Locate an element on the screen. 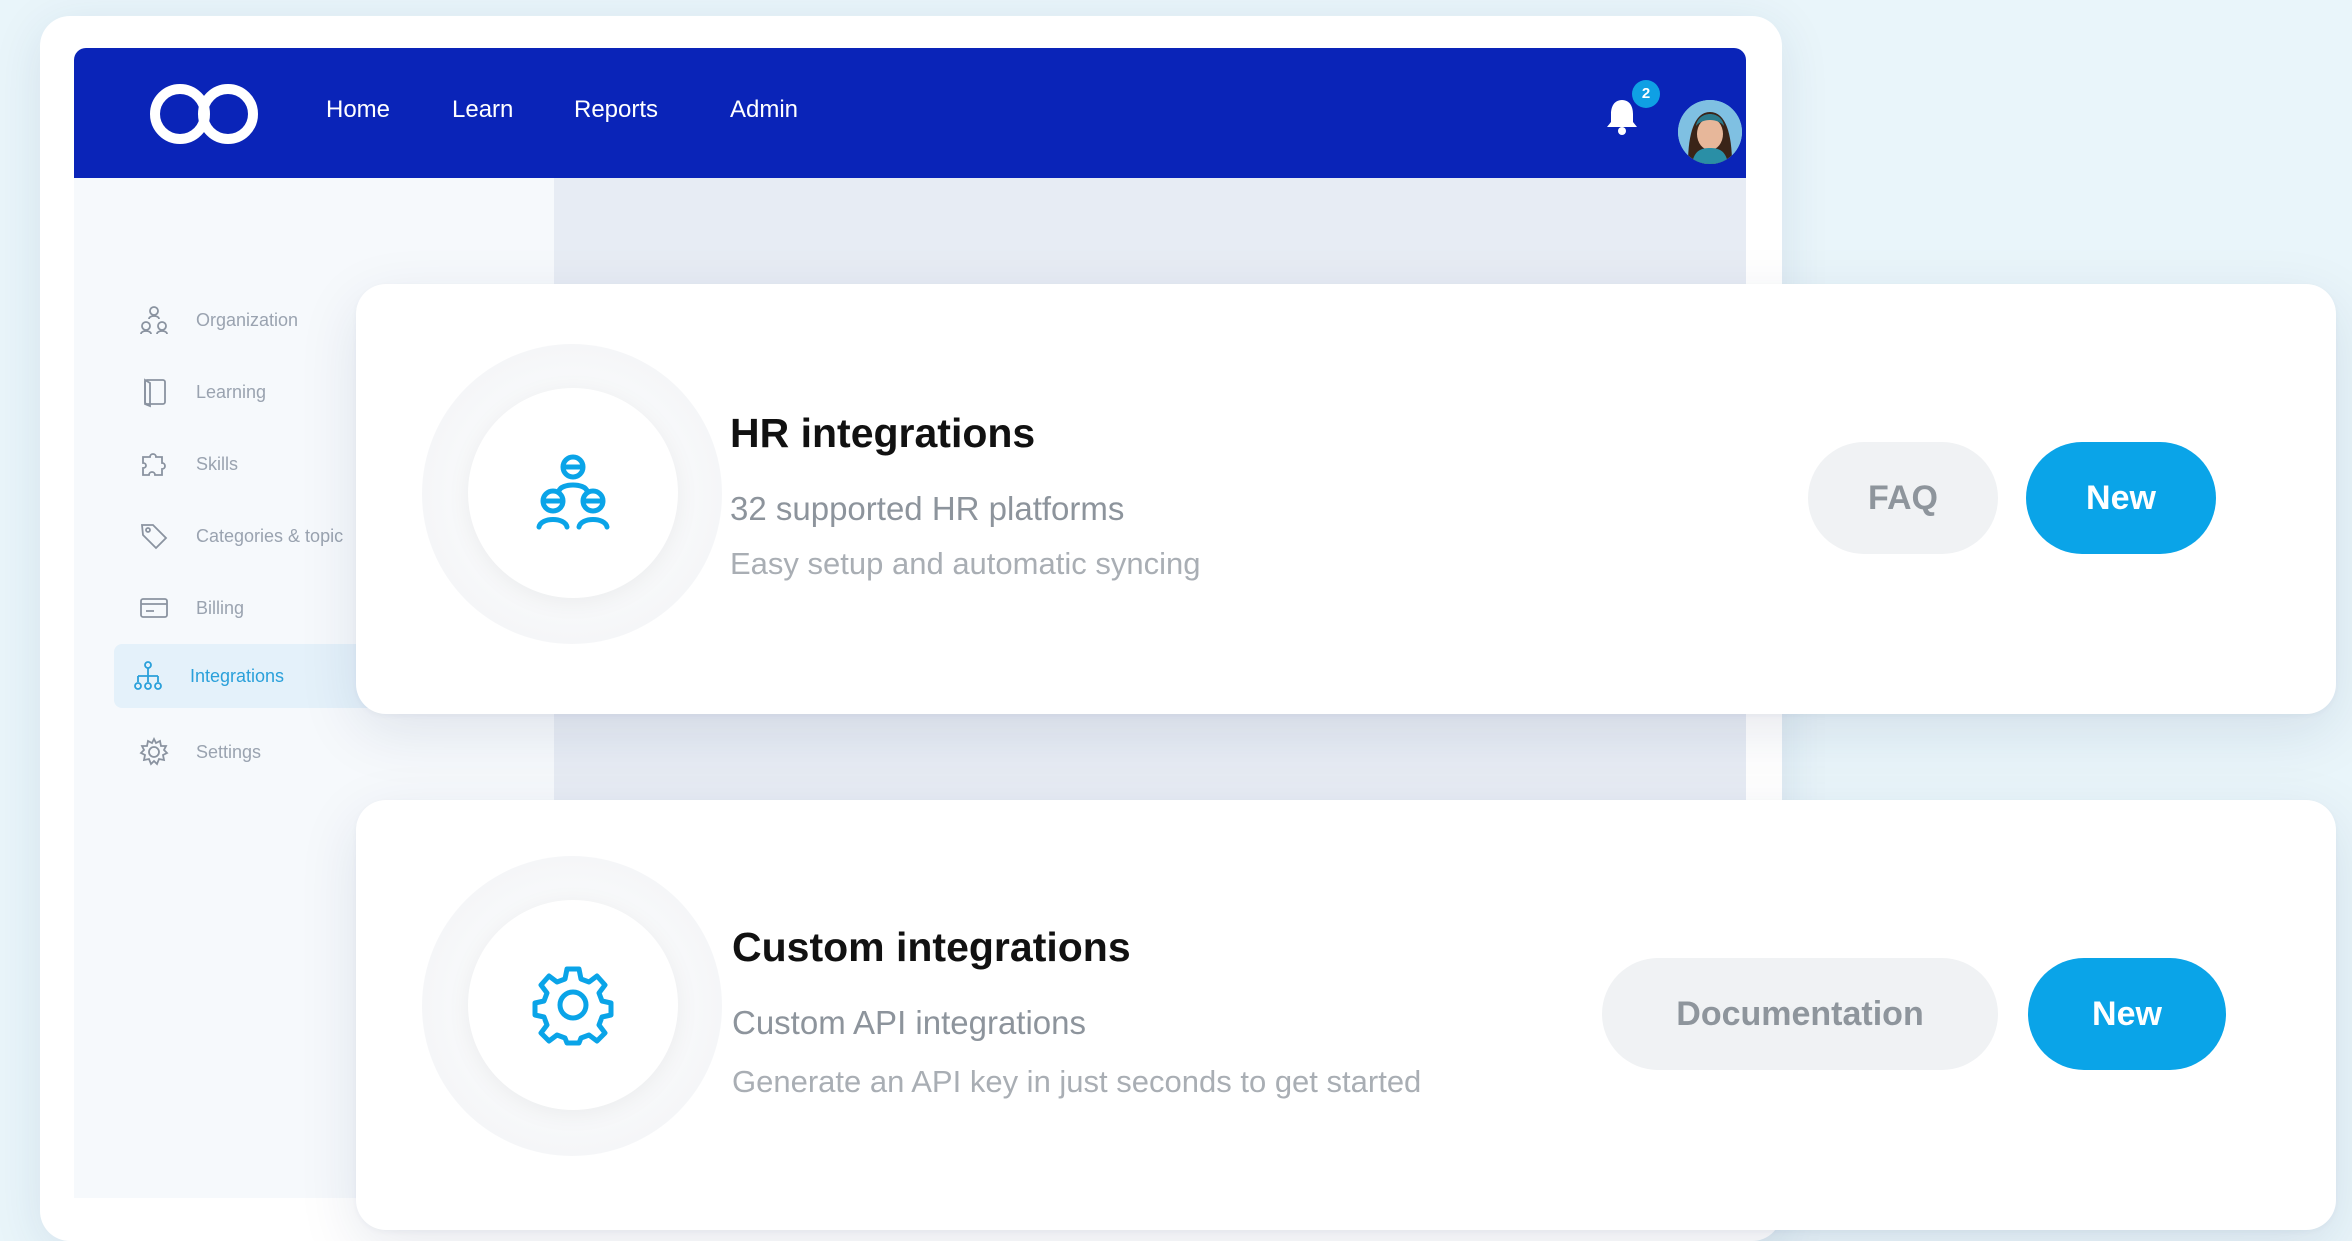  people-group-icon is located at coordinates (573, 492).